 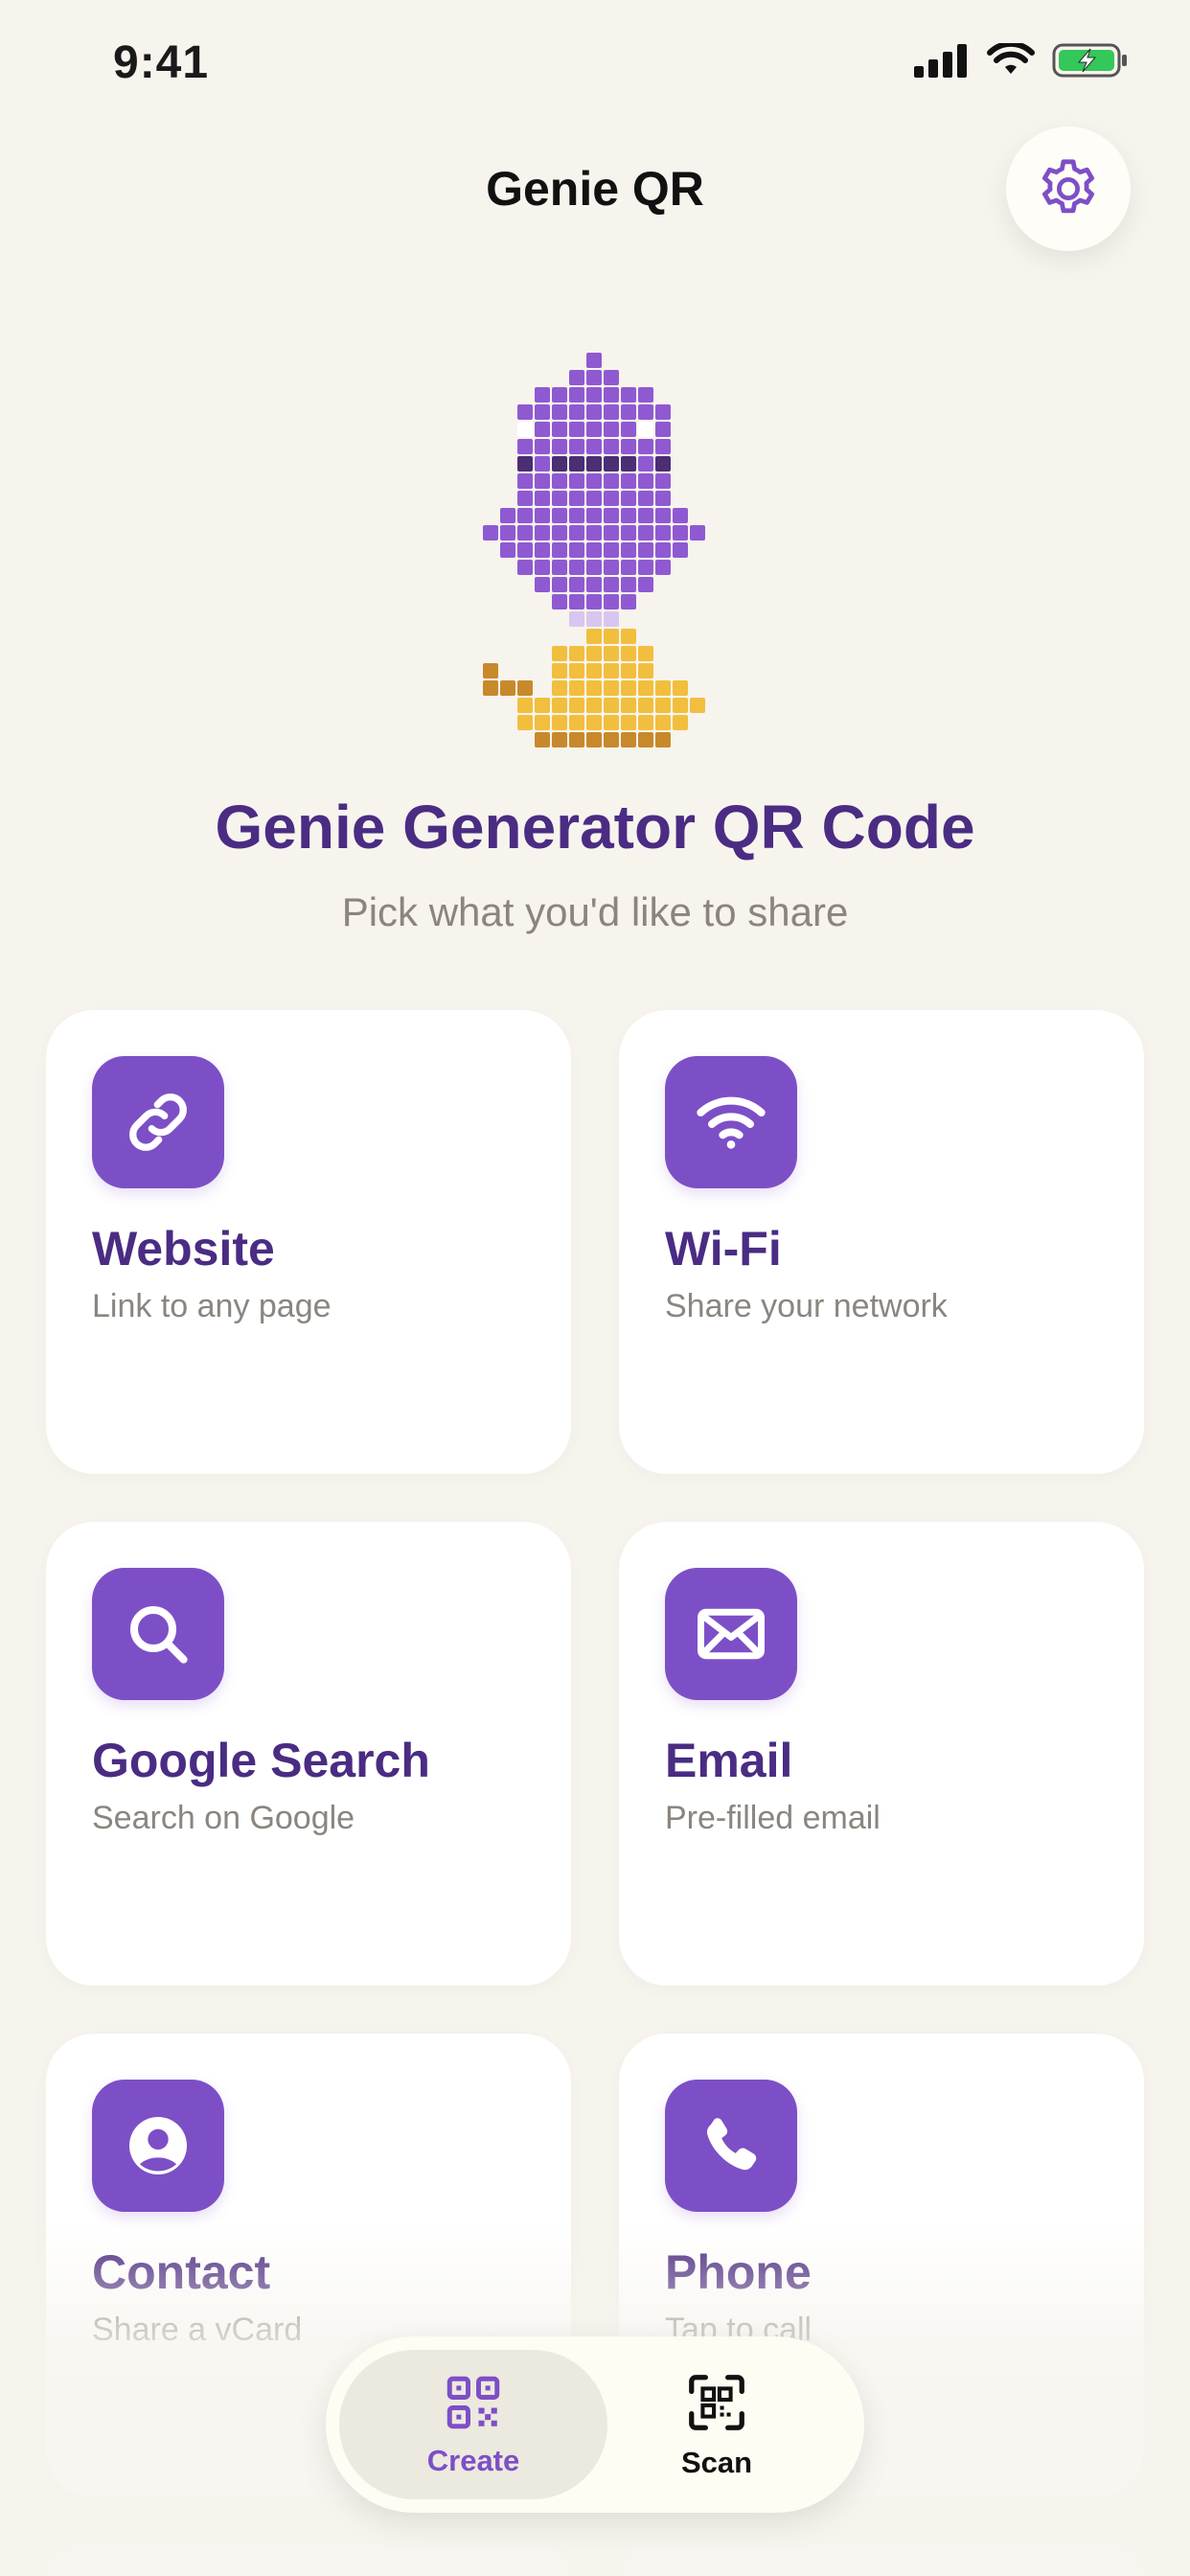 What do you see at coordinates (198, 2330) in the screenshot?
I see `card-subtitle: Share a vCard` at bounding box center [198, 2330].